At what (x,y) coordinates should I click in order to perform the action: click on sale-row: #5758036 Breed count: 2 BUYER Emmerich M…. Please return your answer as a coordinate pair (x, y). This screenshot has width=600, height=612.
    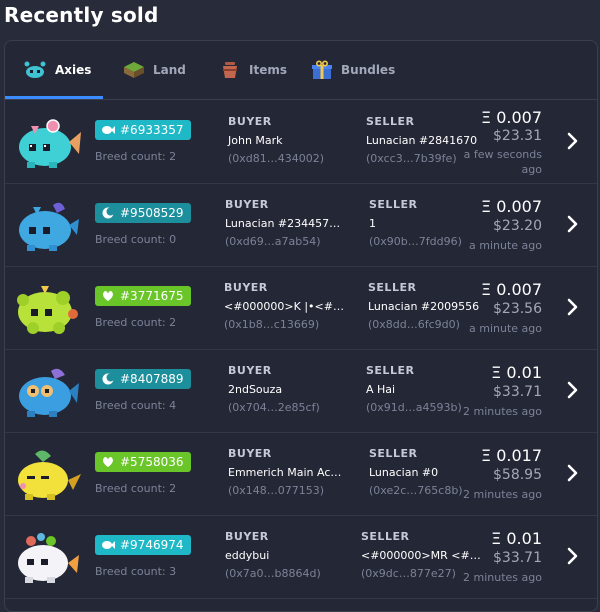
    Looking at the image, I should click on (301, 474).